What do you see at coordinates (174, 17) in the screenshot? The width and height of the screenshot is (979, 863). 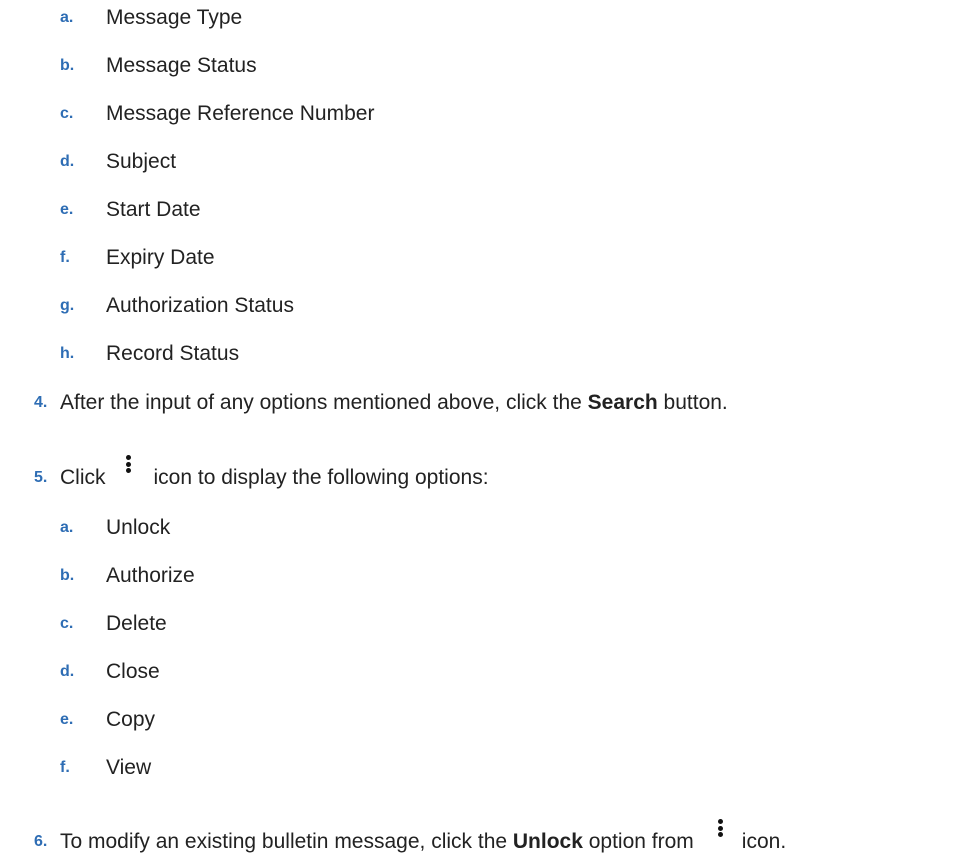 I see `search-field-label: Message Type` at bounding box center [174, 17].